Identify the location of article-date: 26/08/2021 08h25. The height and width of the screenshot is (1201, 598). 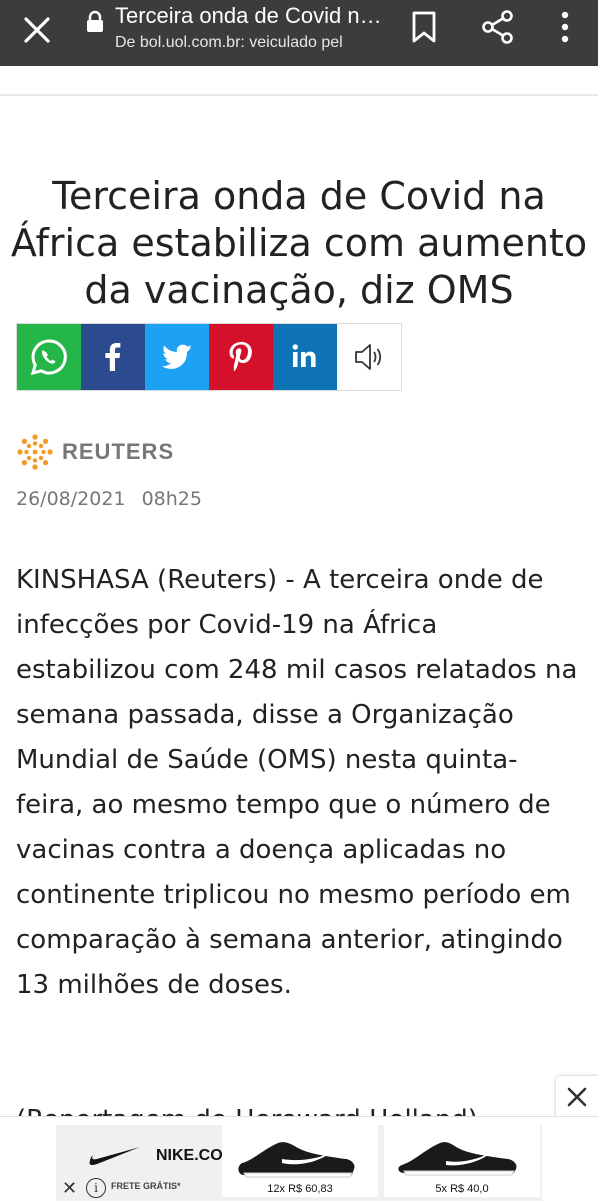
(114, 499).